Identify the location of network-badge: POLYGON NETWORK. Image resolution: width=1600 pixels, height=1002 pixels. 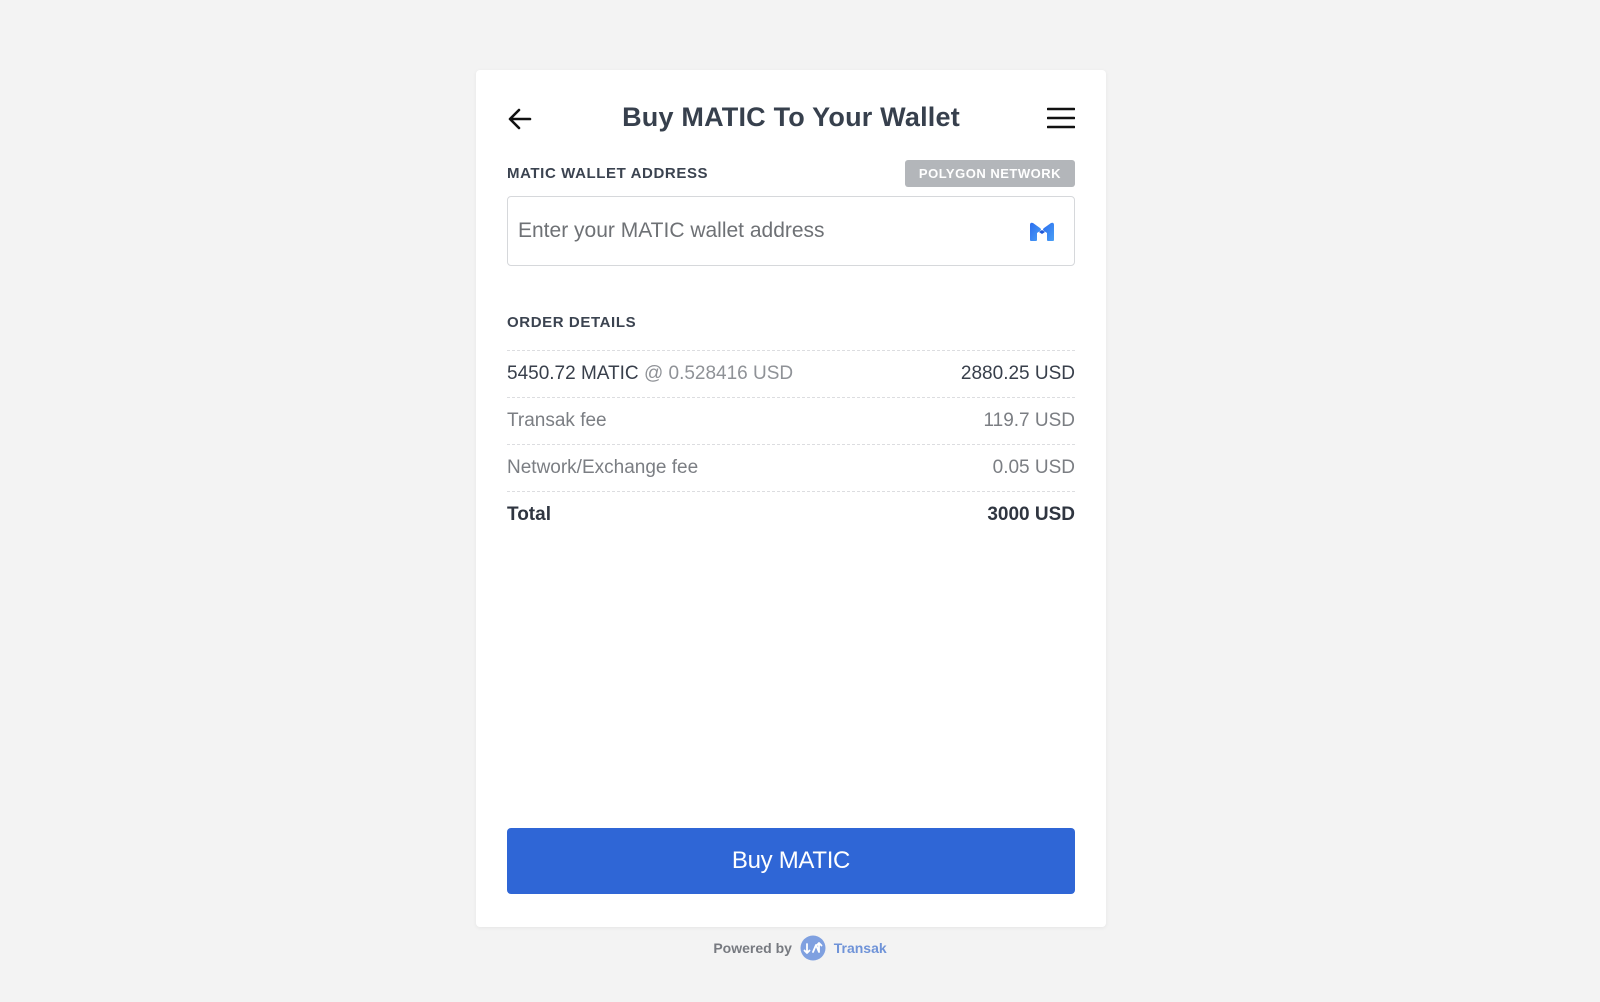
(989, 173).